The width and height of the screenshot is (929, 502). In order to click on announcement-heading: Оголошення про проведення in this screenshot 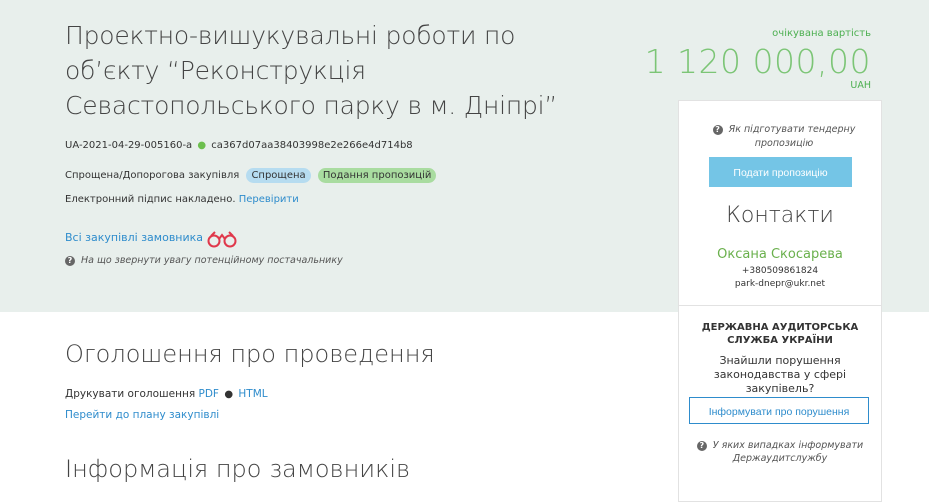, I will do `click(250, 354)`.